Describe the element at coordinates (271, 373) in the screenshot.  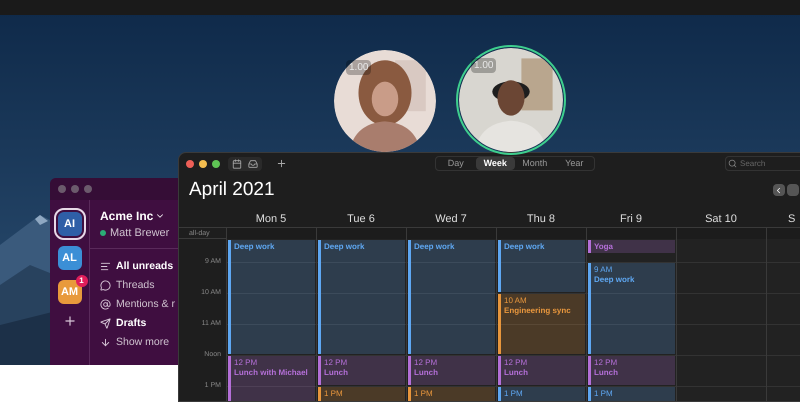
I see `event-title: Lunch with Michael` at that location.